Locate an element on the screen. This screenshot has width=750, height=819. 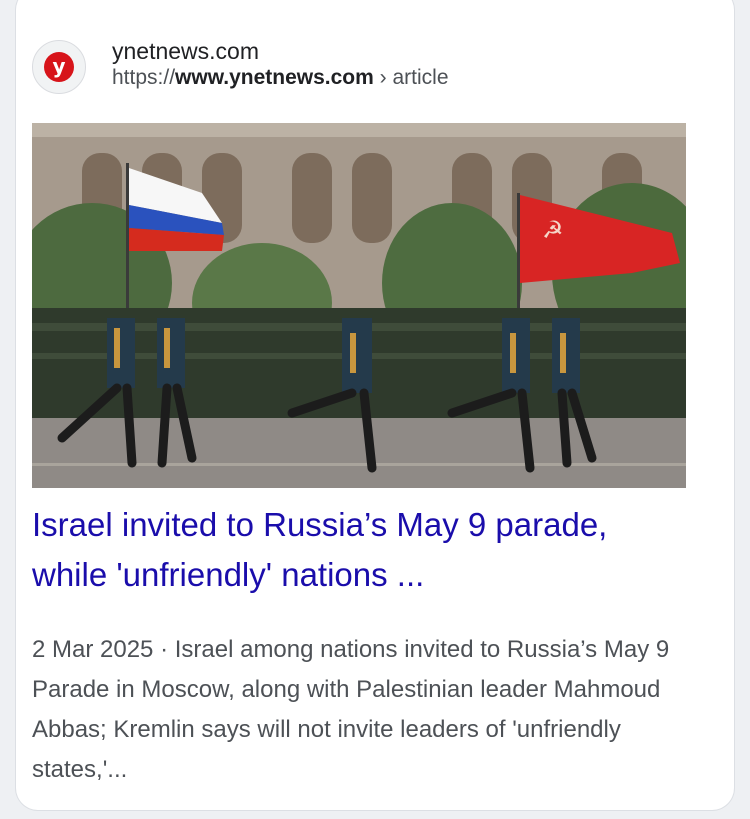
url-path: › article is located at coordinates (411, 77).